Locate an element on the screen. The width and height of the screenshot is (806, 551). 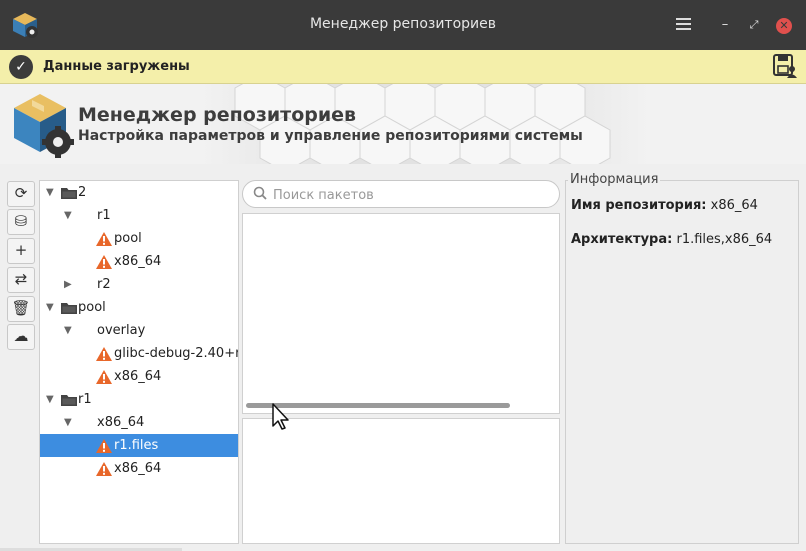
tree-item: ▼ x86_64 is located at coordinates (139, 422).